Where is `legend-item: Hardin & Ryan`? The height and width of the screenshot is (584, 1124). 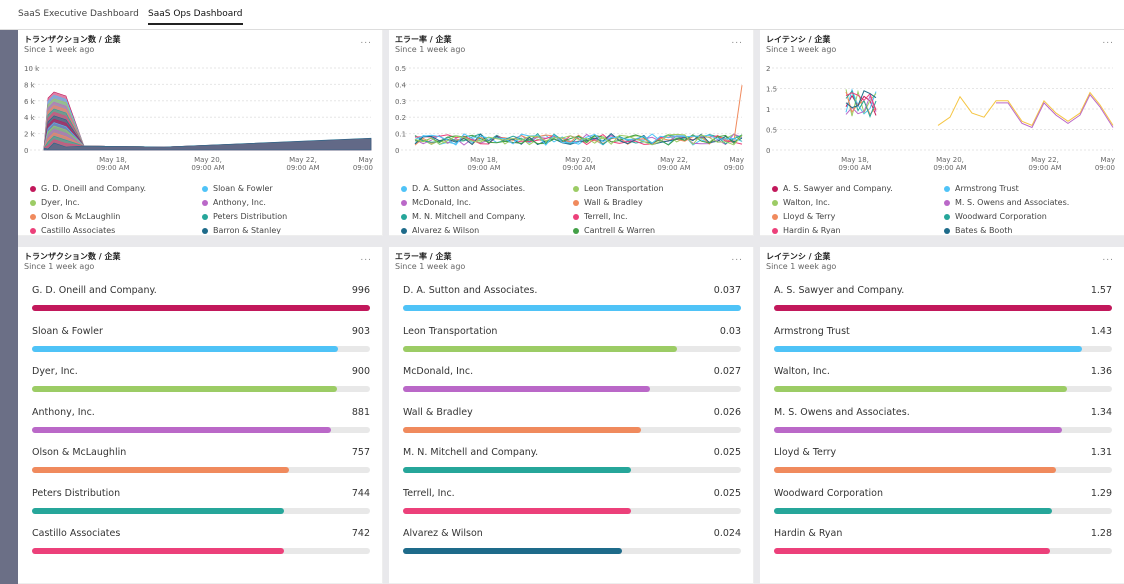 legend-item: Hardin & Ryan is located at coordinates (806, 230).